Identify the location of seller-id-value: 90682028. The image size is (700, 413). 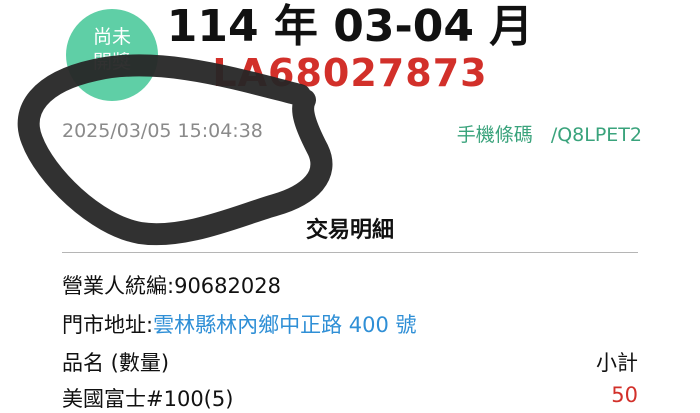
(227, 286).